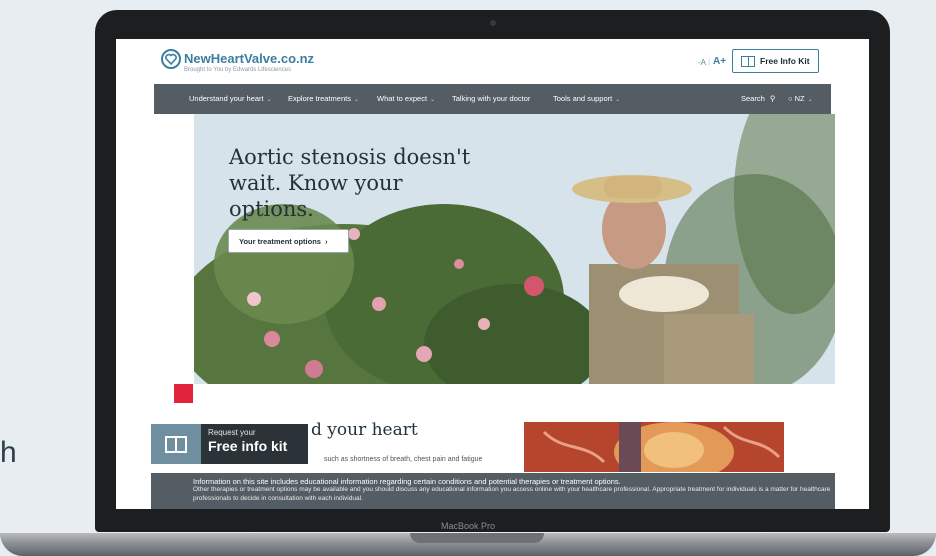 This screenshot has height=556, width=936. I want to click on laptop-model-label: MacBook Pro, so click(468, 526).